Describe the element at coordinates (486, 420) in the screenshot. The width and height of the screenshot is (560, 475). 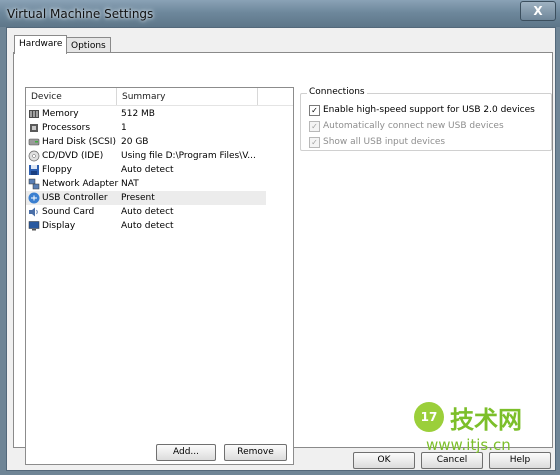
I see `watermark-text: 技术网` at that location.